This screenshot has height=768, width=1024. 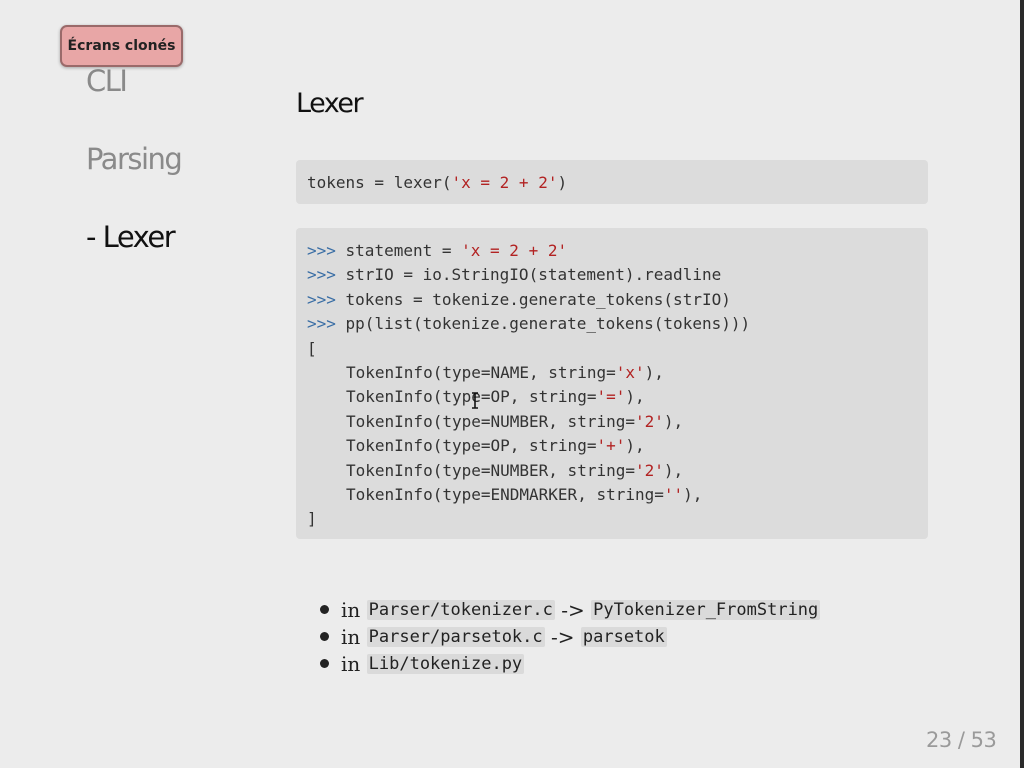 What do you see at coordinates (107, 81) in the screenshot?
I see `sidenav-item-cli: CLI` at bounding box center [107, 81].